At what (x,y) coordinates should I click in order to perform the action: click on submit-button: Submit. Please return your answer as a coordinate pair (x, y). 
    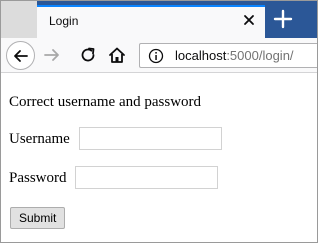
    Looking at the image, I should click on (38, 218).